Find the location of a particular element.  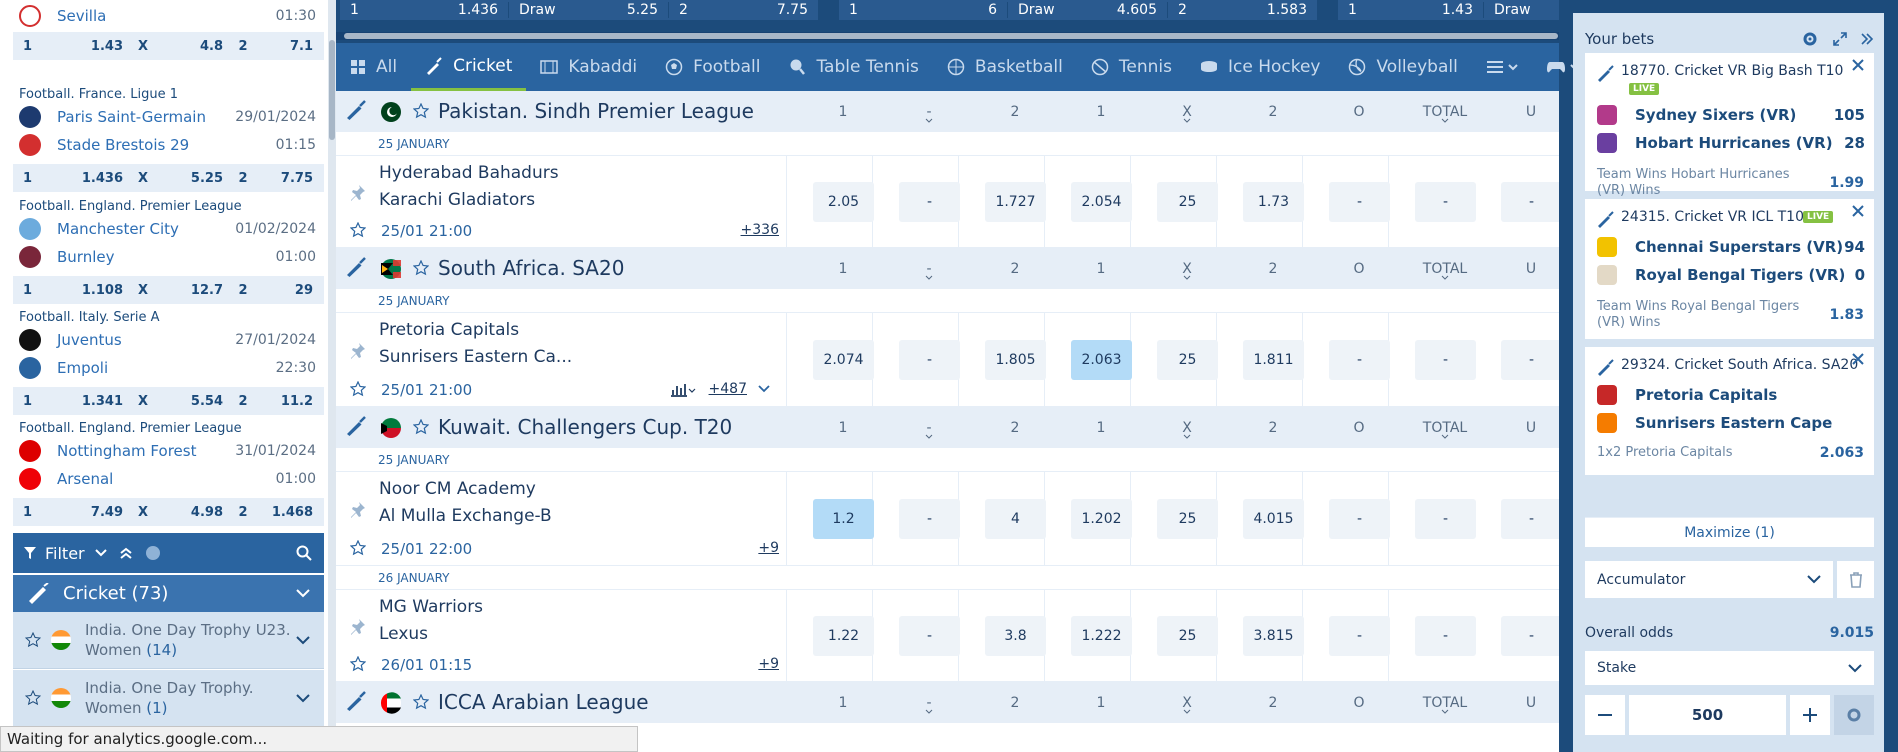

stats-icon is located at coordinates (683, 390).